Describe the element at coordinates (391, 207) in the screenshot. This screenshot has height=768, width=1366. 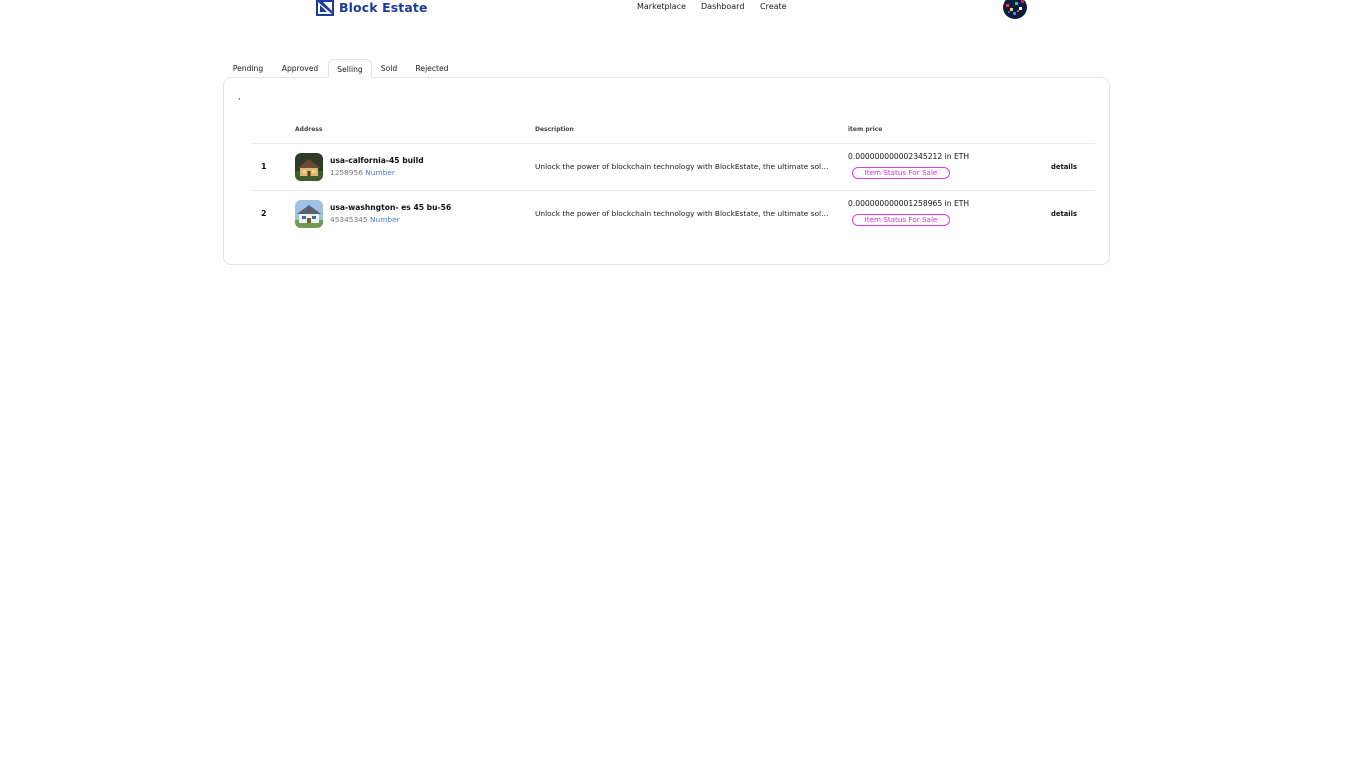
I see `property-title: usa-washngton- es 45 bu-56` at that location.